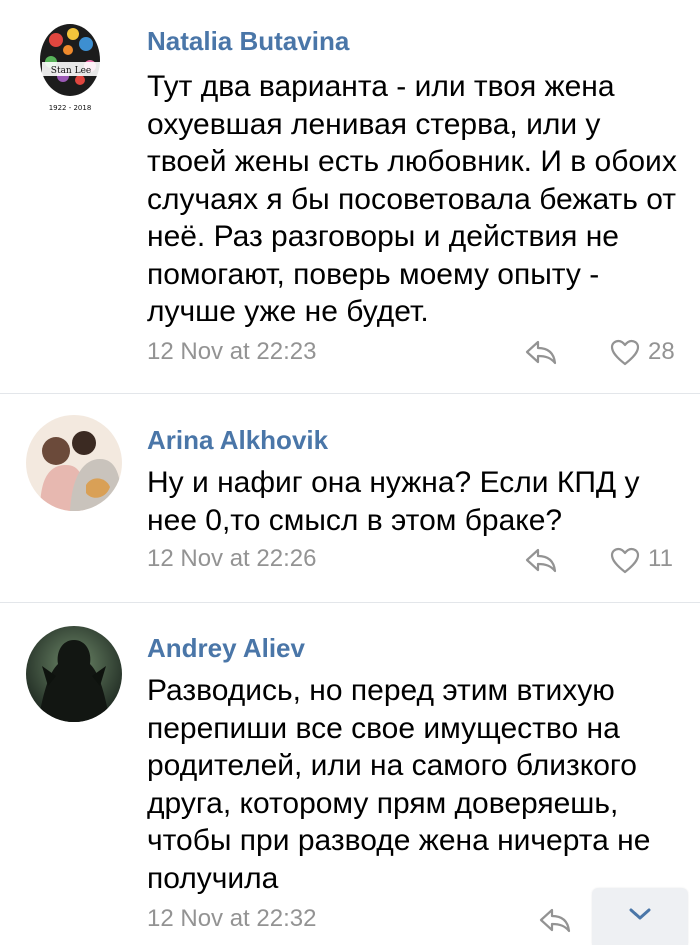 This screenshot has width=700, height=945. I want to click on author-name: Andrey Aliev, so click(226, 648).